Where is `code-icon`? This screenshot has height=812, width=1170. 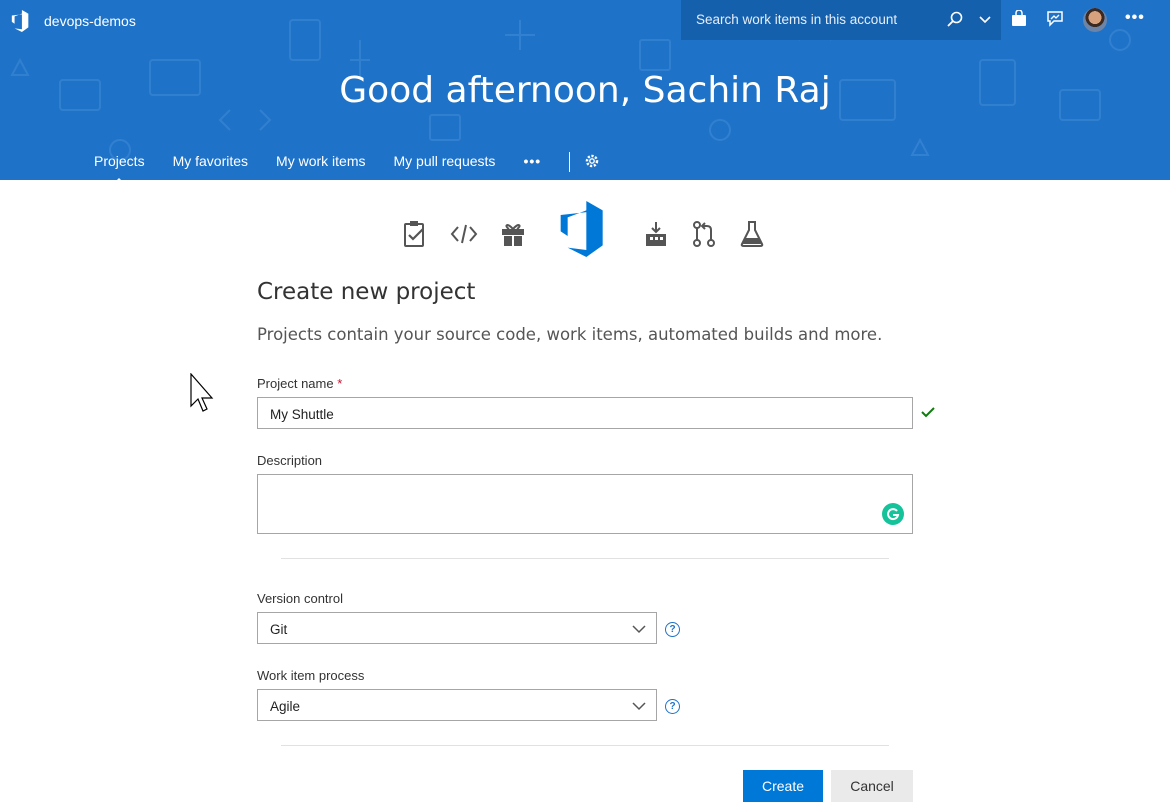 code-icon is located at coordinates (464, 236).